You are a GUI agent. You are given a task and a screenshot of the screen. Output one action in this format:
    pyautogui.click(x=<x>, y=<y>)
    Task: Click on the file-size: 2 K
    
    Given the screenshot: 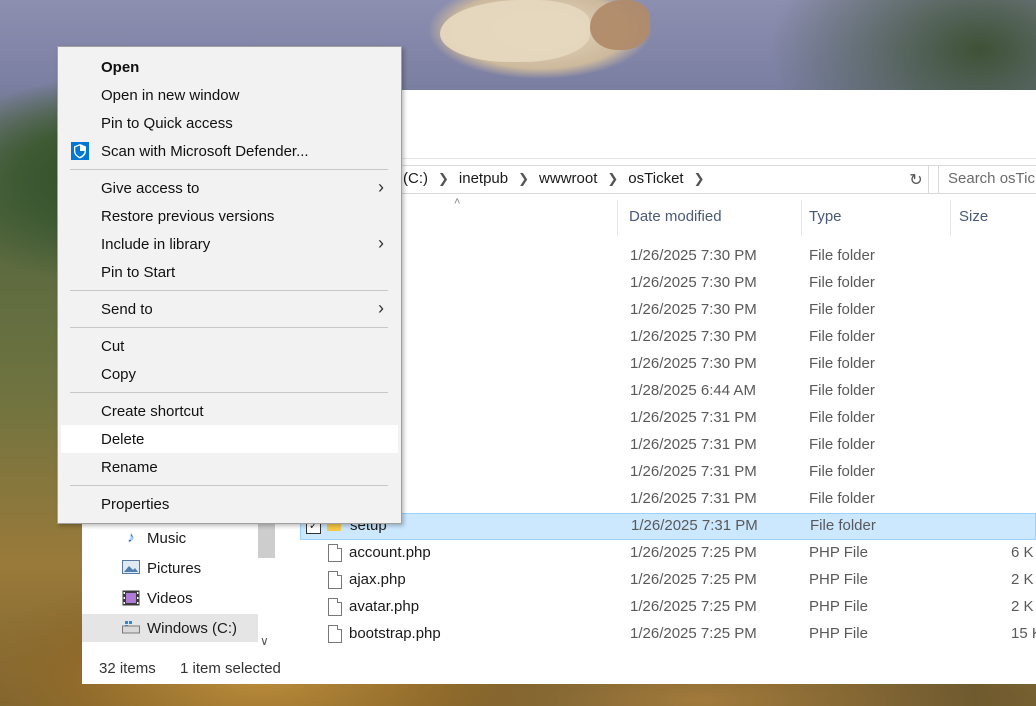 What is the action you would take?
    pyautogui.click(x=1022, y=606)
    